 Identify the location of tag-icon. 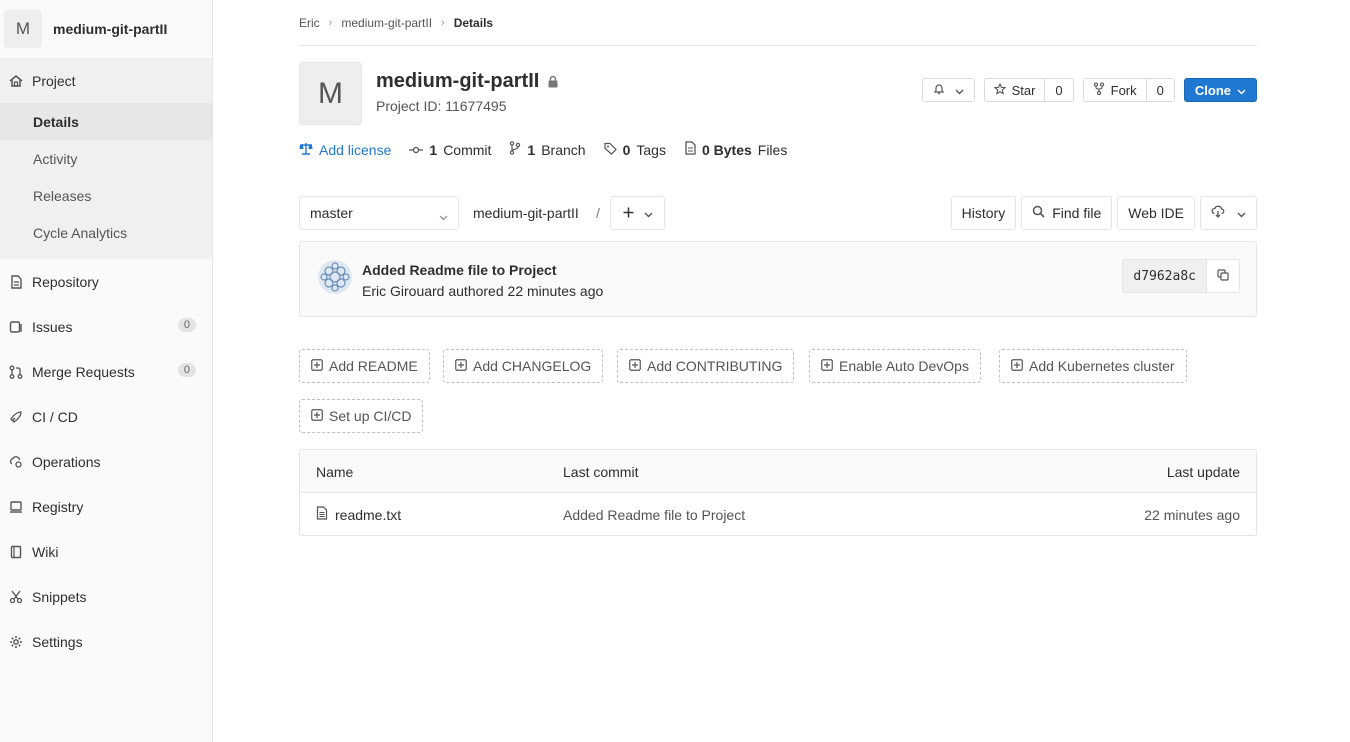
(610, 150).